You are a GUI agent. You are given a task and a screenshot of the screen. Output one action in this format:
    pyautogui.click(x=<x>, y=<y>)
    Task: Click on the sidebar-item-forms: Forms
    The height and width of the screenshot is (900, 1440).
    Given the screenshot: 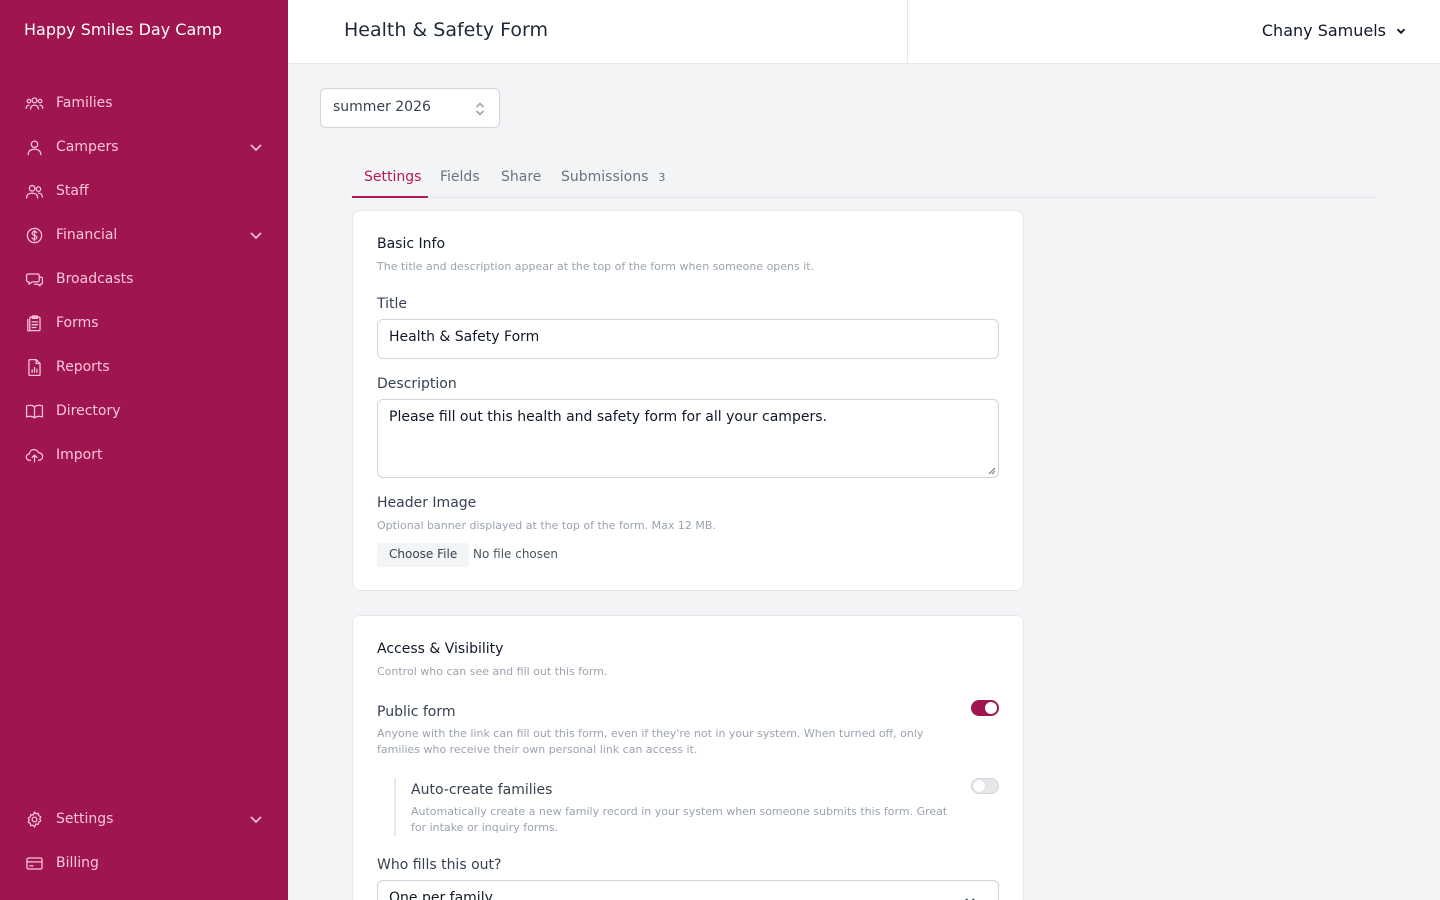 What is the action you would take?
    pyautogui.click(x=144, y=323)
    